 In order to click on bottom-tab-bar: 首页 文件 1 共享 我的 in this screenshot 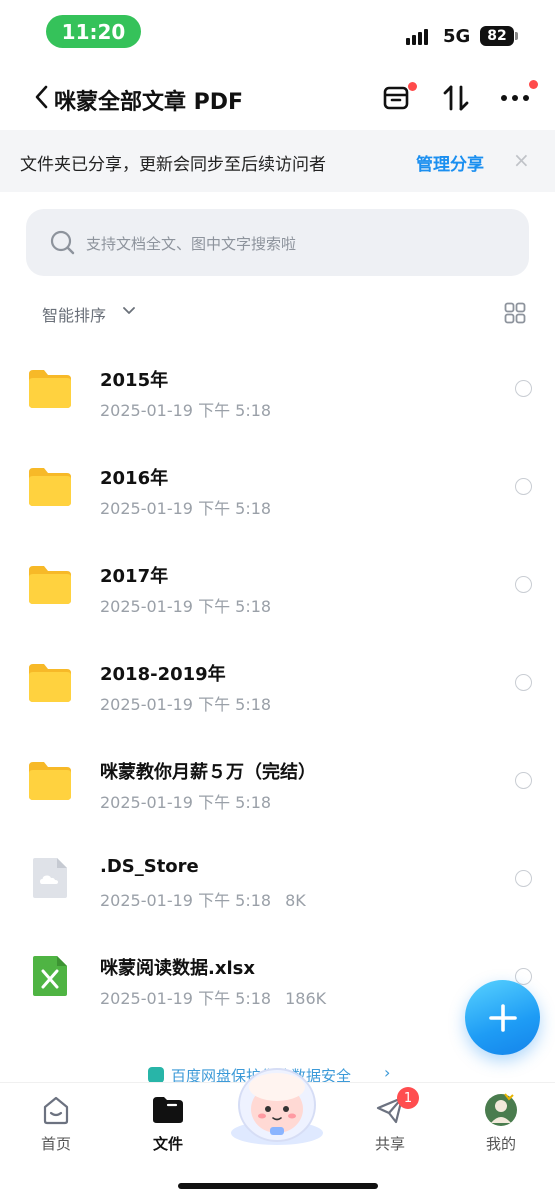, I will do `click(277, 1134)`.